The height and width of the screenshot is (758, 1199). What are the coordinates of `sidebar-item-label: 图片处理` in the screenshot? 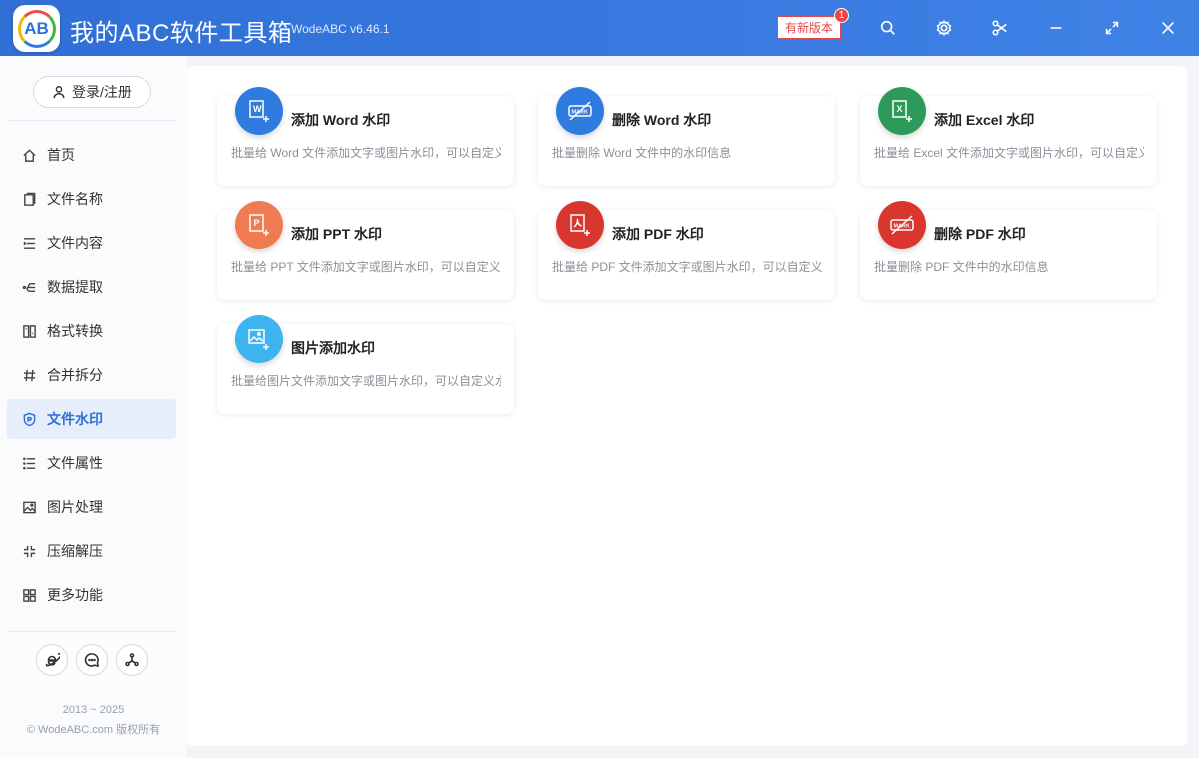 It's located at (75, 507).